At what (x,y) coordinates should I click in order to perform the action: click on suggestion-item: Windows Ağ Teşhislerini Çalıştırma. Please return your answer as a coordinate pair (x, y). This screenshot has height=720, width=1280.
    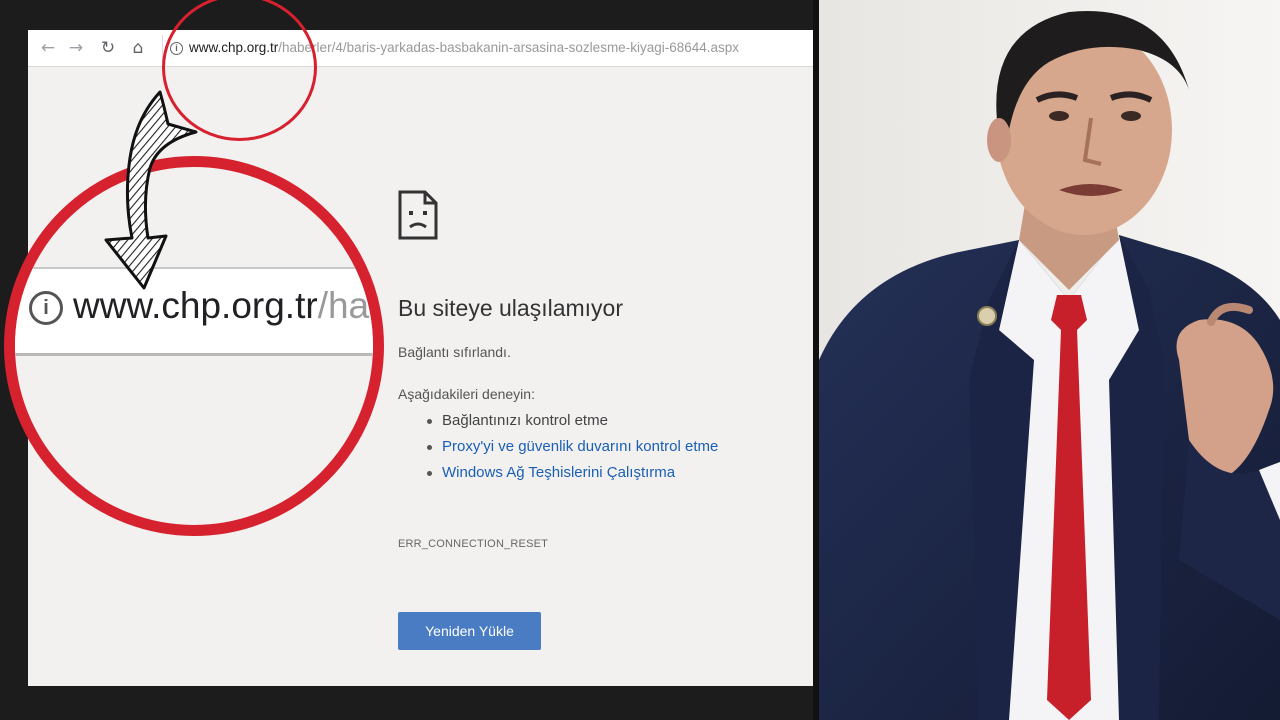
    Looking at the image, I should click on (572, 473).